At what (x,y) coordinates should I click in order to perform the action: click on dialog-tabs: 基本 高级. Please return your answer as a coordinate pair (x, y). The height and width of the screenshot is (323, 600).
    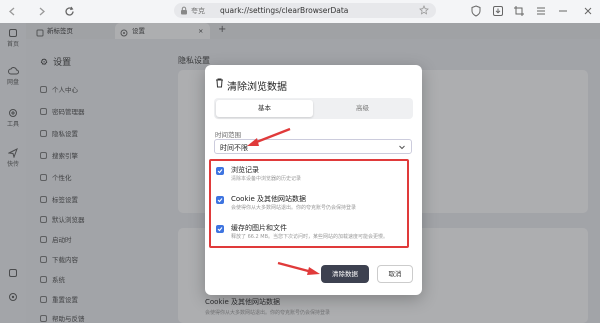
    Looking at the image, I should click on (313, 108).